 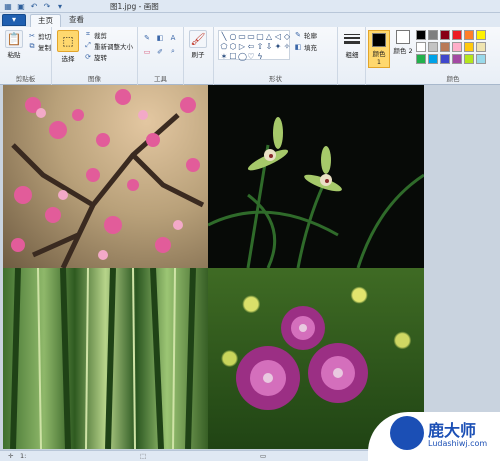 What do you see at coordinates (88, 56) in the screenshot?
I see `rotate-icon: ⟳` at bounding box center [88, 56].